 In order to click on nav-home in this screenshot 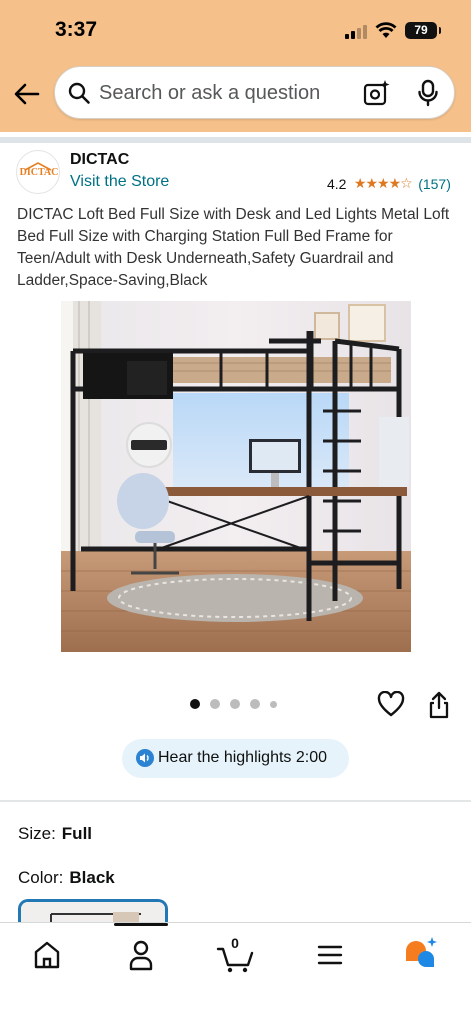, I will do `click(47, 955)`.